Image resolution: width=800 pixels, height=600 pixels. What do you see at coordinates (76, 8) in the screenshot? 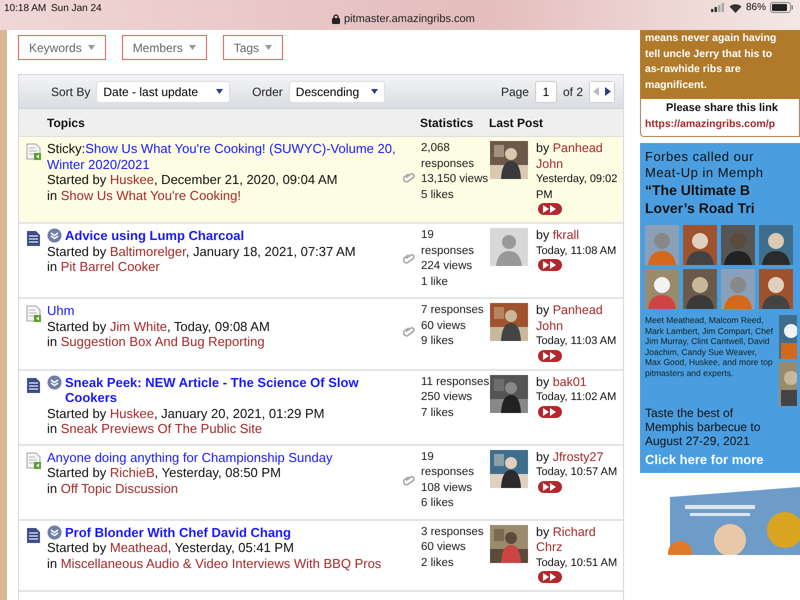
I see `status-date: Sun Jan 24` at bounding box center [76, 8].